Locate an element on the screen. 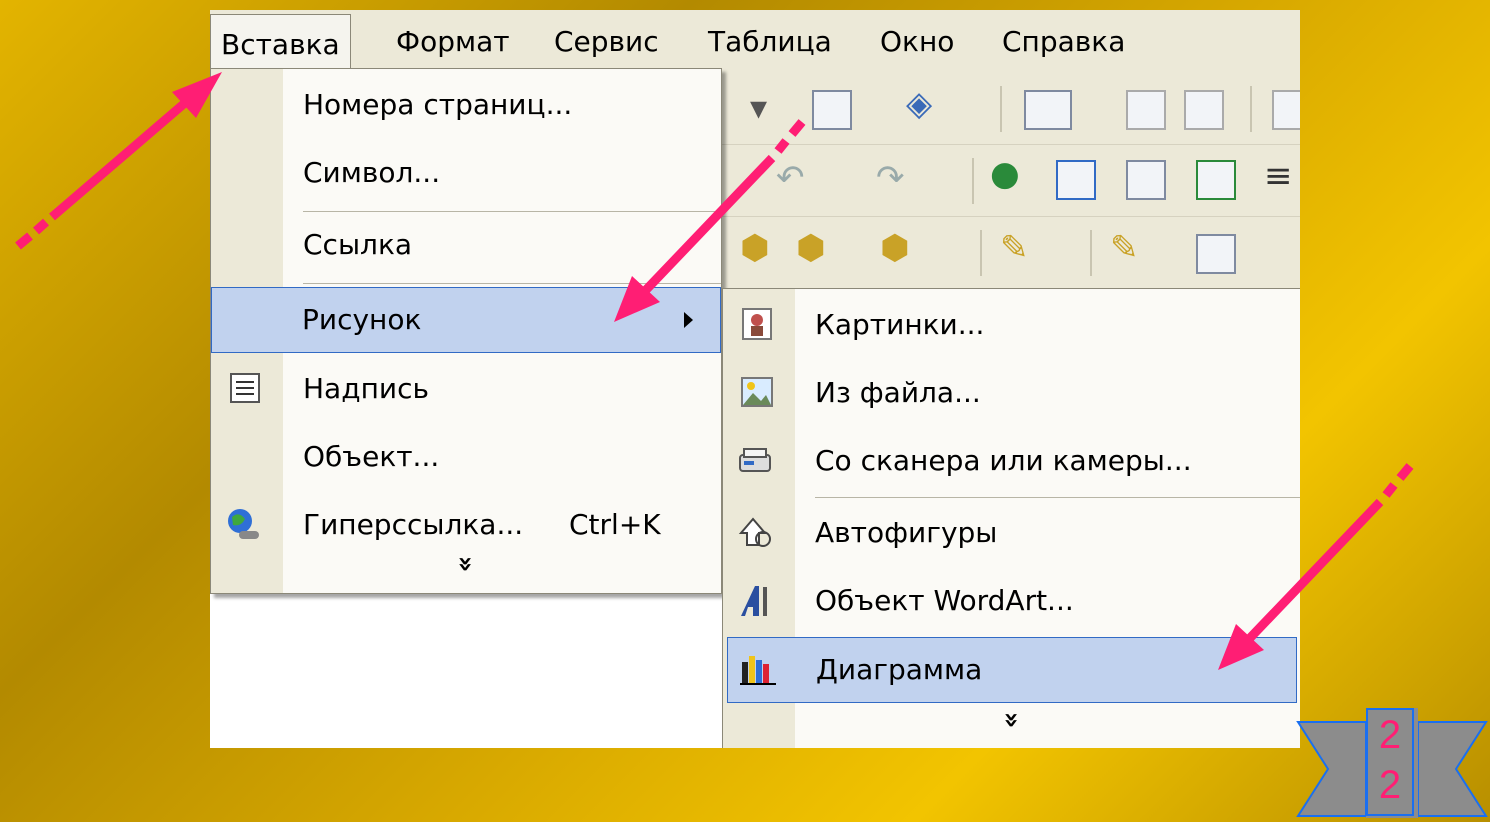 Image resolution: width=1490 pixels, height=822 pixels. arrow-to-insert-menu is located at coordinates (118, 161).